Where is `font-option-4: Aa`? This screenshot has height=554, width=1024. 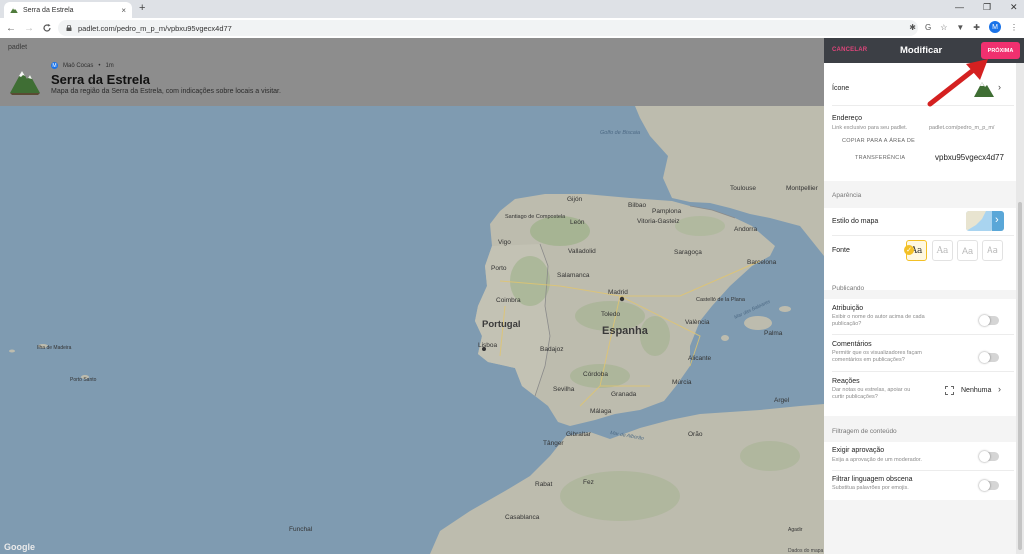
font-option-4: Aa is located at coordinates (992, 250).